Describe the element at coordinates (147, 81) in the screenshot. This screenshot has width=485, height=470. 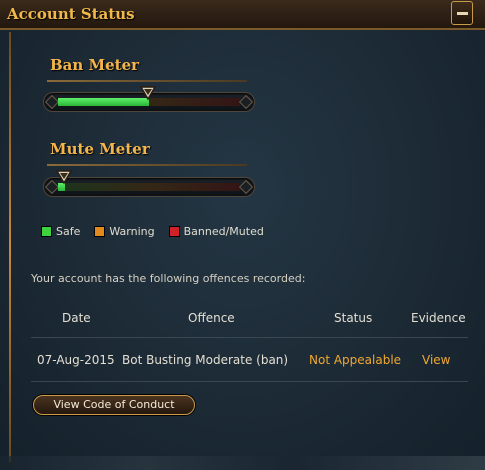
I see `ban-meter-divider` at that location.